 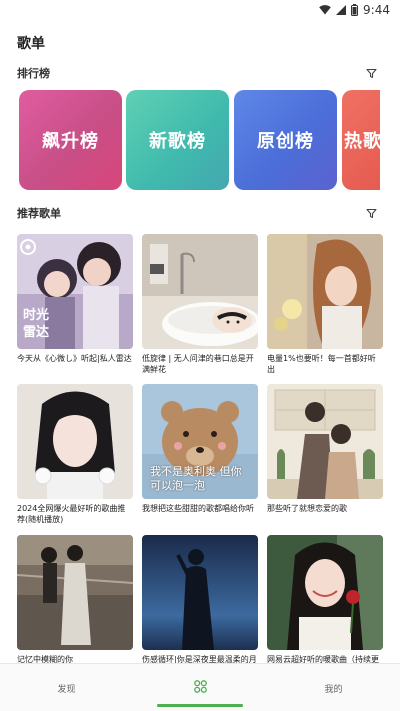 I want to click on playlist-card: 2024全网爆火最好听的歌曲推荐(随机播放), so click(x=75, y=454).